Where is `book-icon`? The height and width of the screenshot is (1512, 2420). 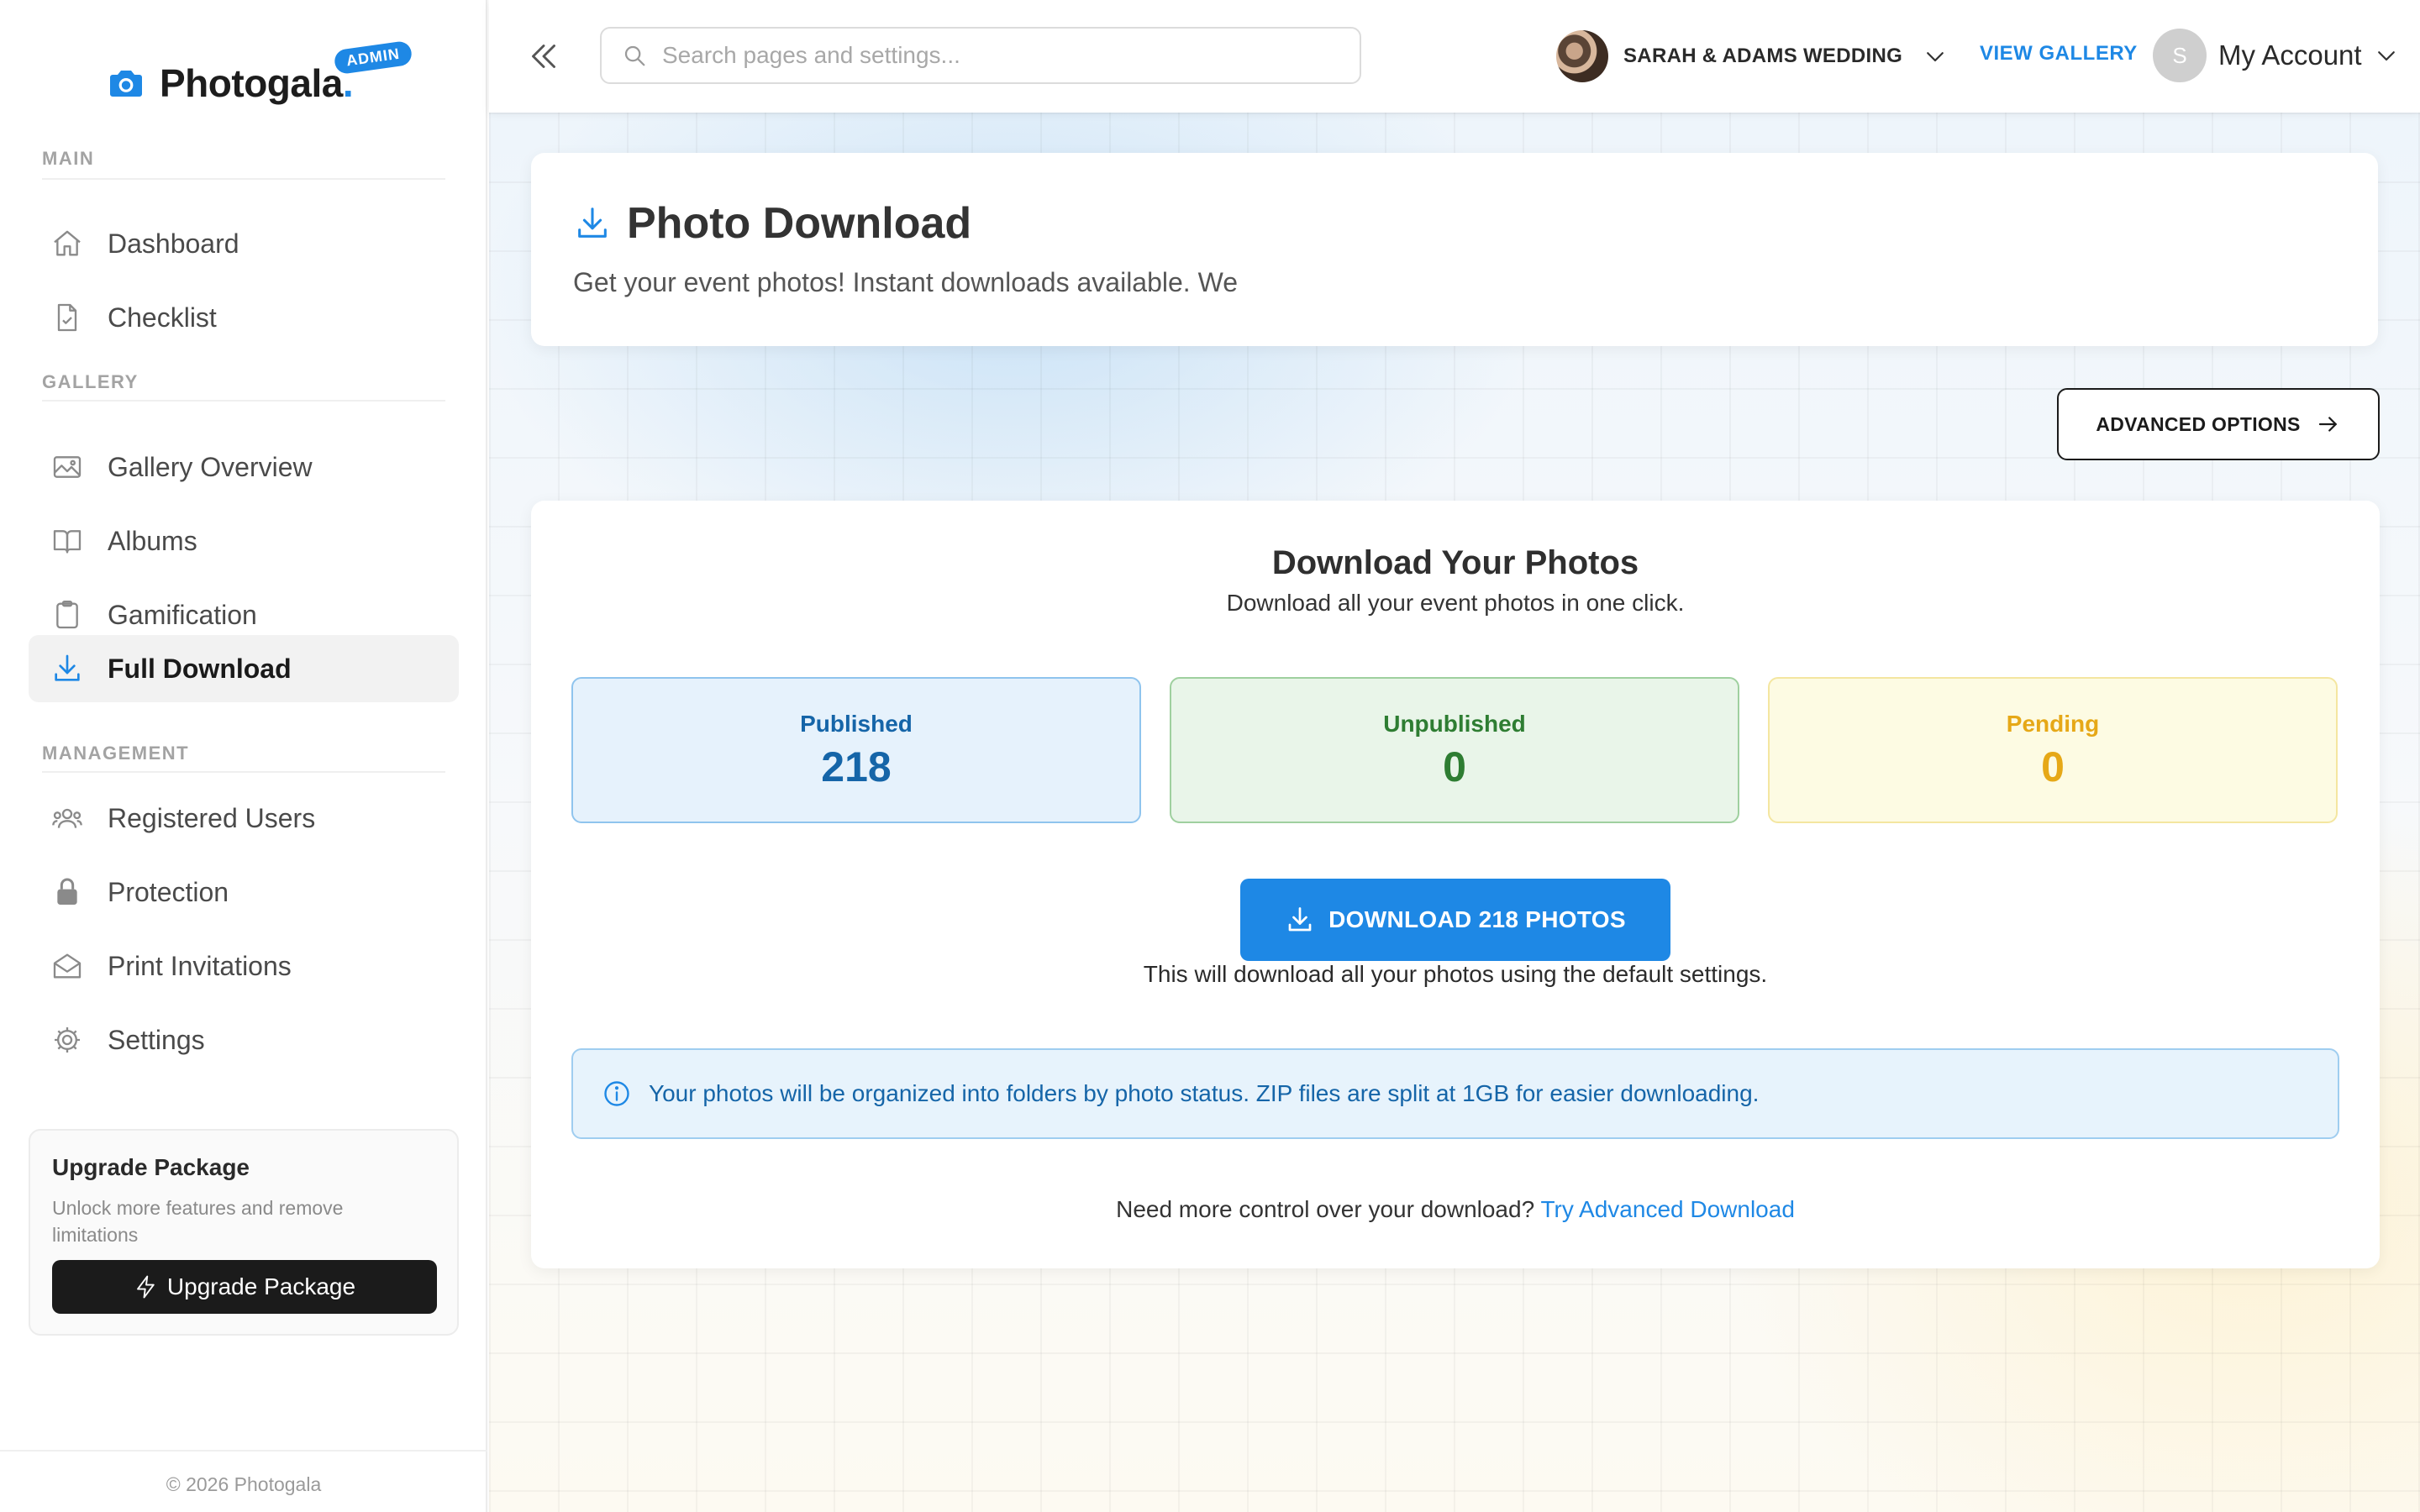
book-icon is located at coordinates (67, 542).